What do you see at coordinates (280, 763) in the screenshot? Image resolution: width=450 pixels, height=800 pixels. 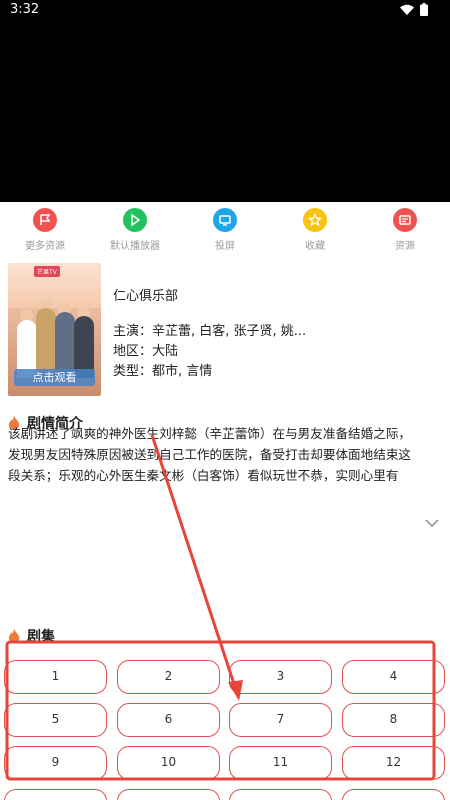 I see `episode-button: 11` at bounding box center [280, 763].